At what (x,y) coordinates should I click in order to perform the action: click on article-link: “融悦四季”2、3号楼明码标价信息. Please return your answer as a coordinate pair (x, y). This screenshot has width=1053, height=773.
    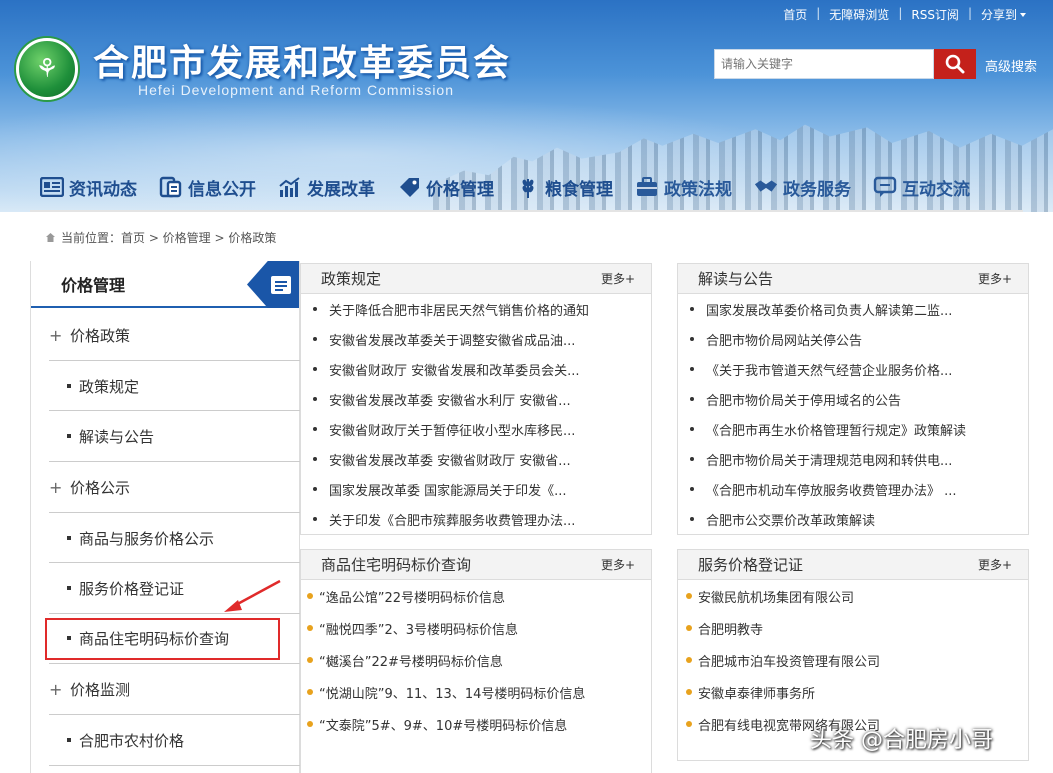
    Looking at the image, I should click on (418, 628).